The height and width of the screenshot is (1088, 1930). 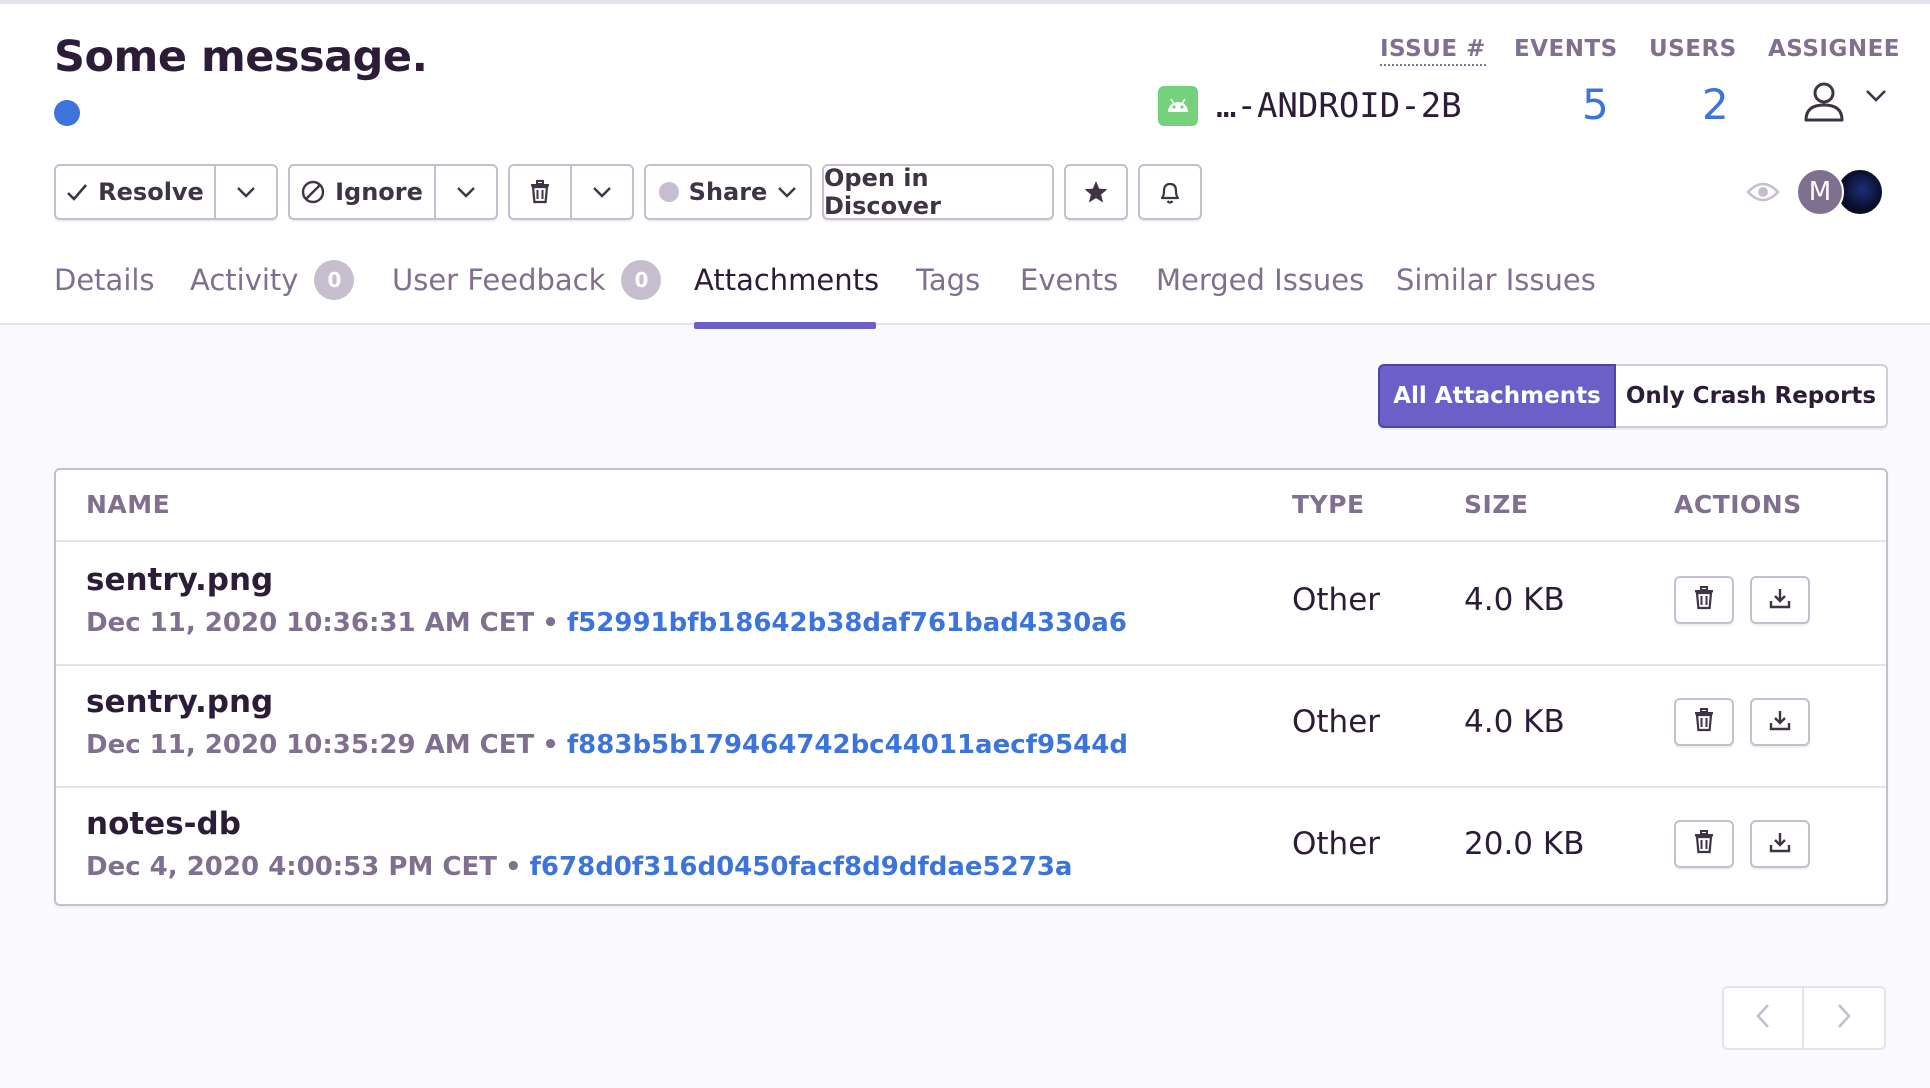 I want to click on activity-count-badge: 0, so click(x=334, y=280).